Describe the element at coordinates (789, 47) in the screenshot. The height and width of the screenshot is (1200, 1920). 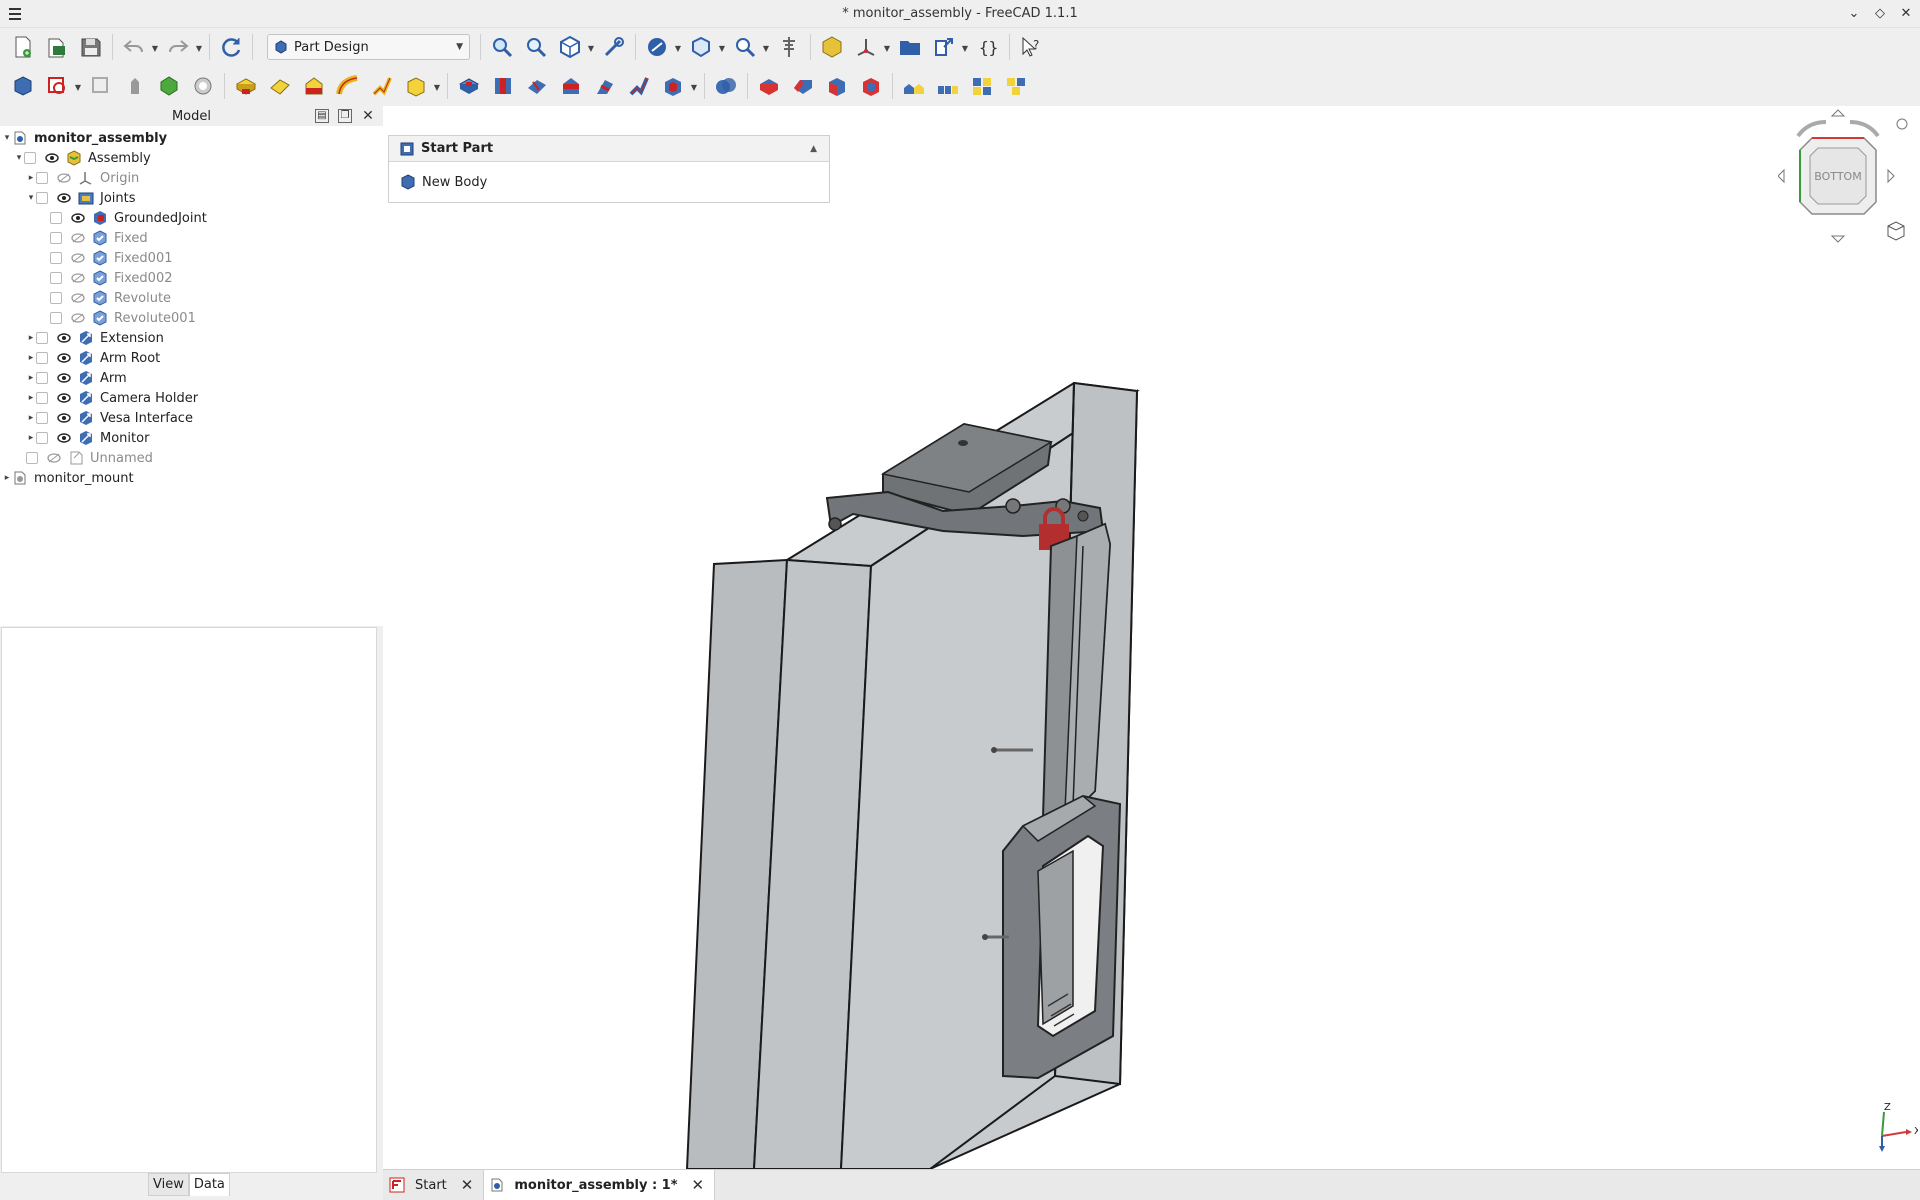
I see `clipping-plane-icon` at that location.